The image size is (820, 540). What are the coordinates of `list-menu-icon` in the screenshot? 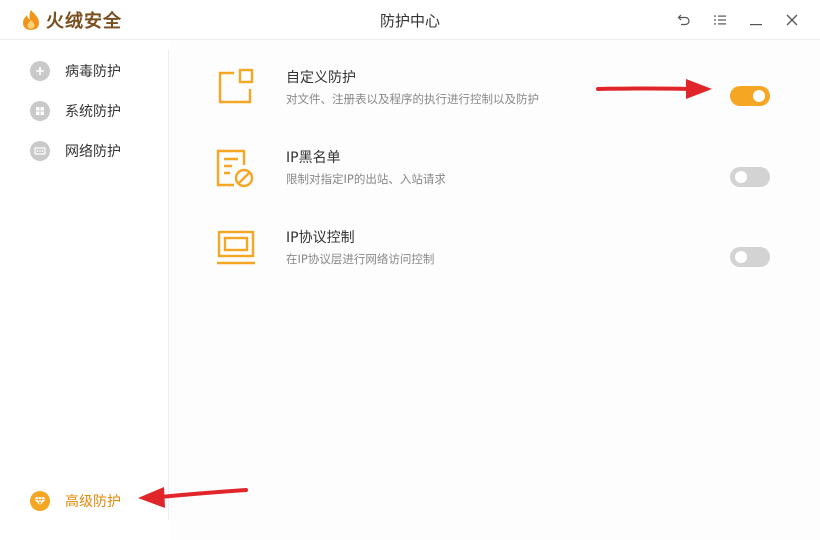 It's located at (720, 20).